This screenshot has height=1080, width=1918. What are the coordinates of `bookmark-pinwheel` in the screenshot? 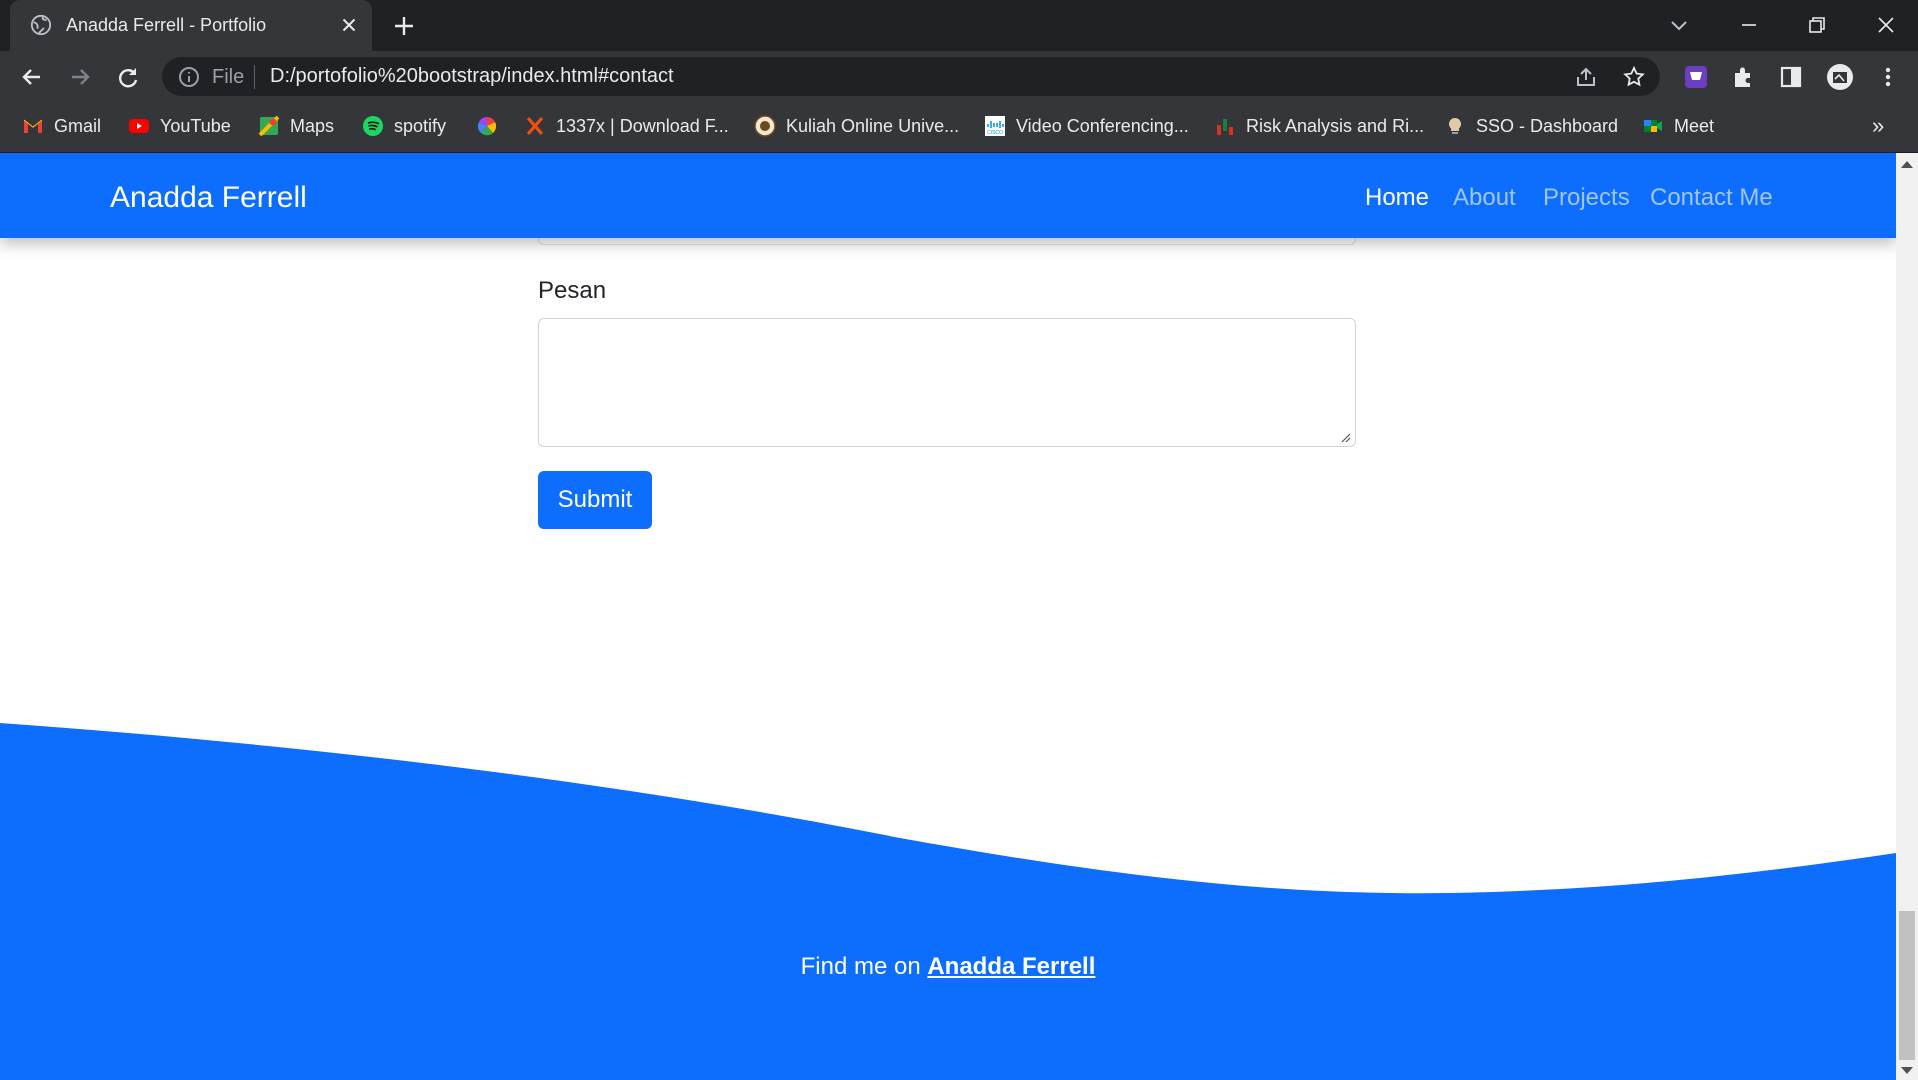 It's located at (487, 126).